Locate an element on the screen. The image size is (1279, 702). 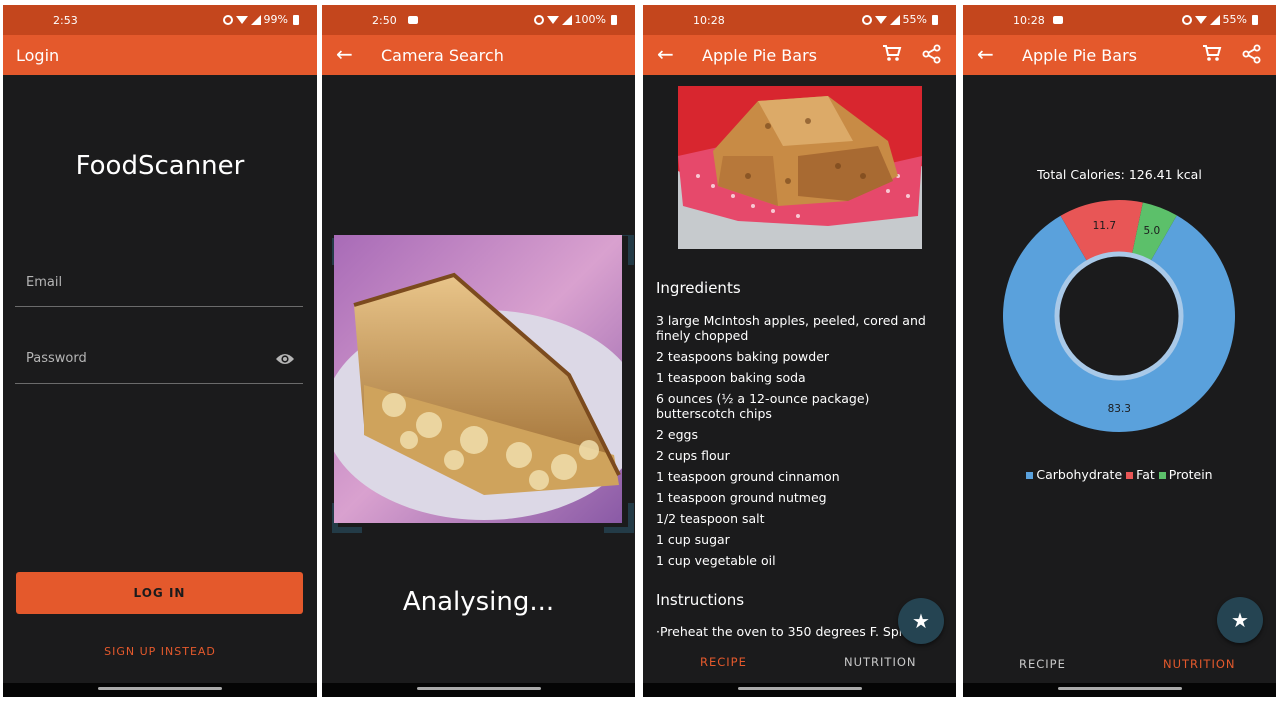
email-field: Email is located at coordinates (44, 282).